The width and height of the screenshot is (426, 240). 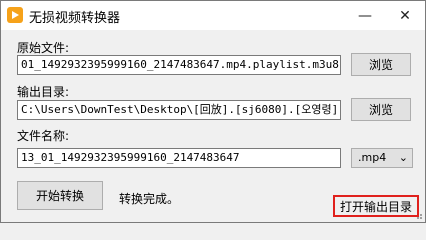 What do you see at coordinates (43, 136) in the screenshot?
I see `filename-label: 文件名称:` at bounding box center [43, 136].